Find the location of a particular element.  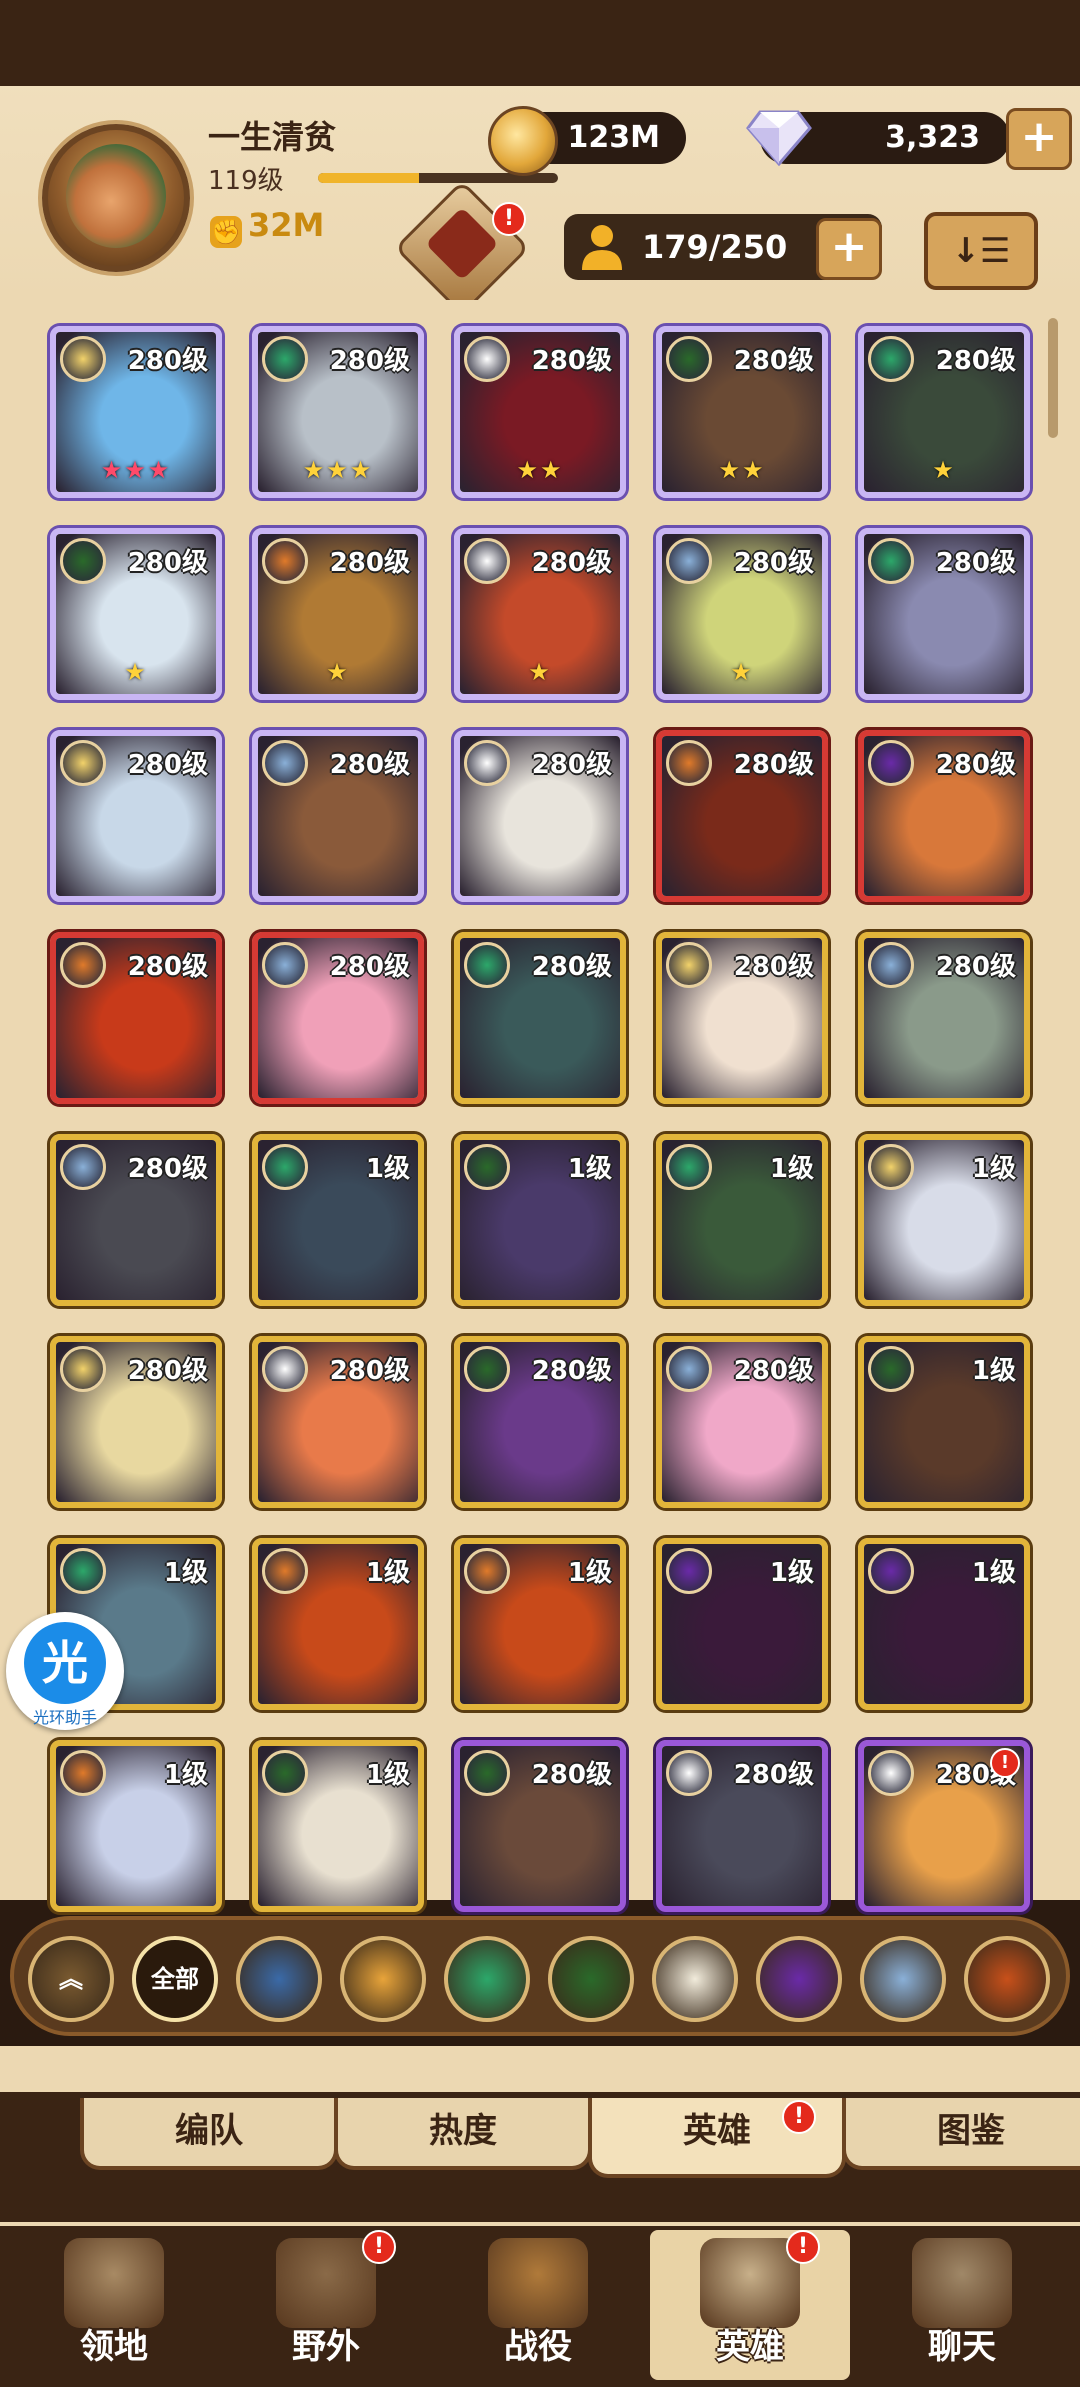

hero-card: 280级! is located at coordinates (944, 1826).